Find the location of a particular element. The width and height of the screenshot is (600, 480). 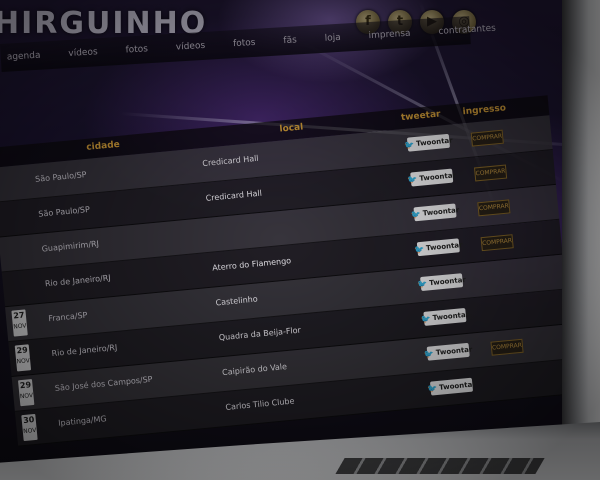

venue-cell: Carlos Tilio Clube is located at coordinates (260, 404).